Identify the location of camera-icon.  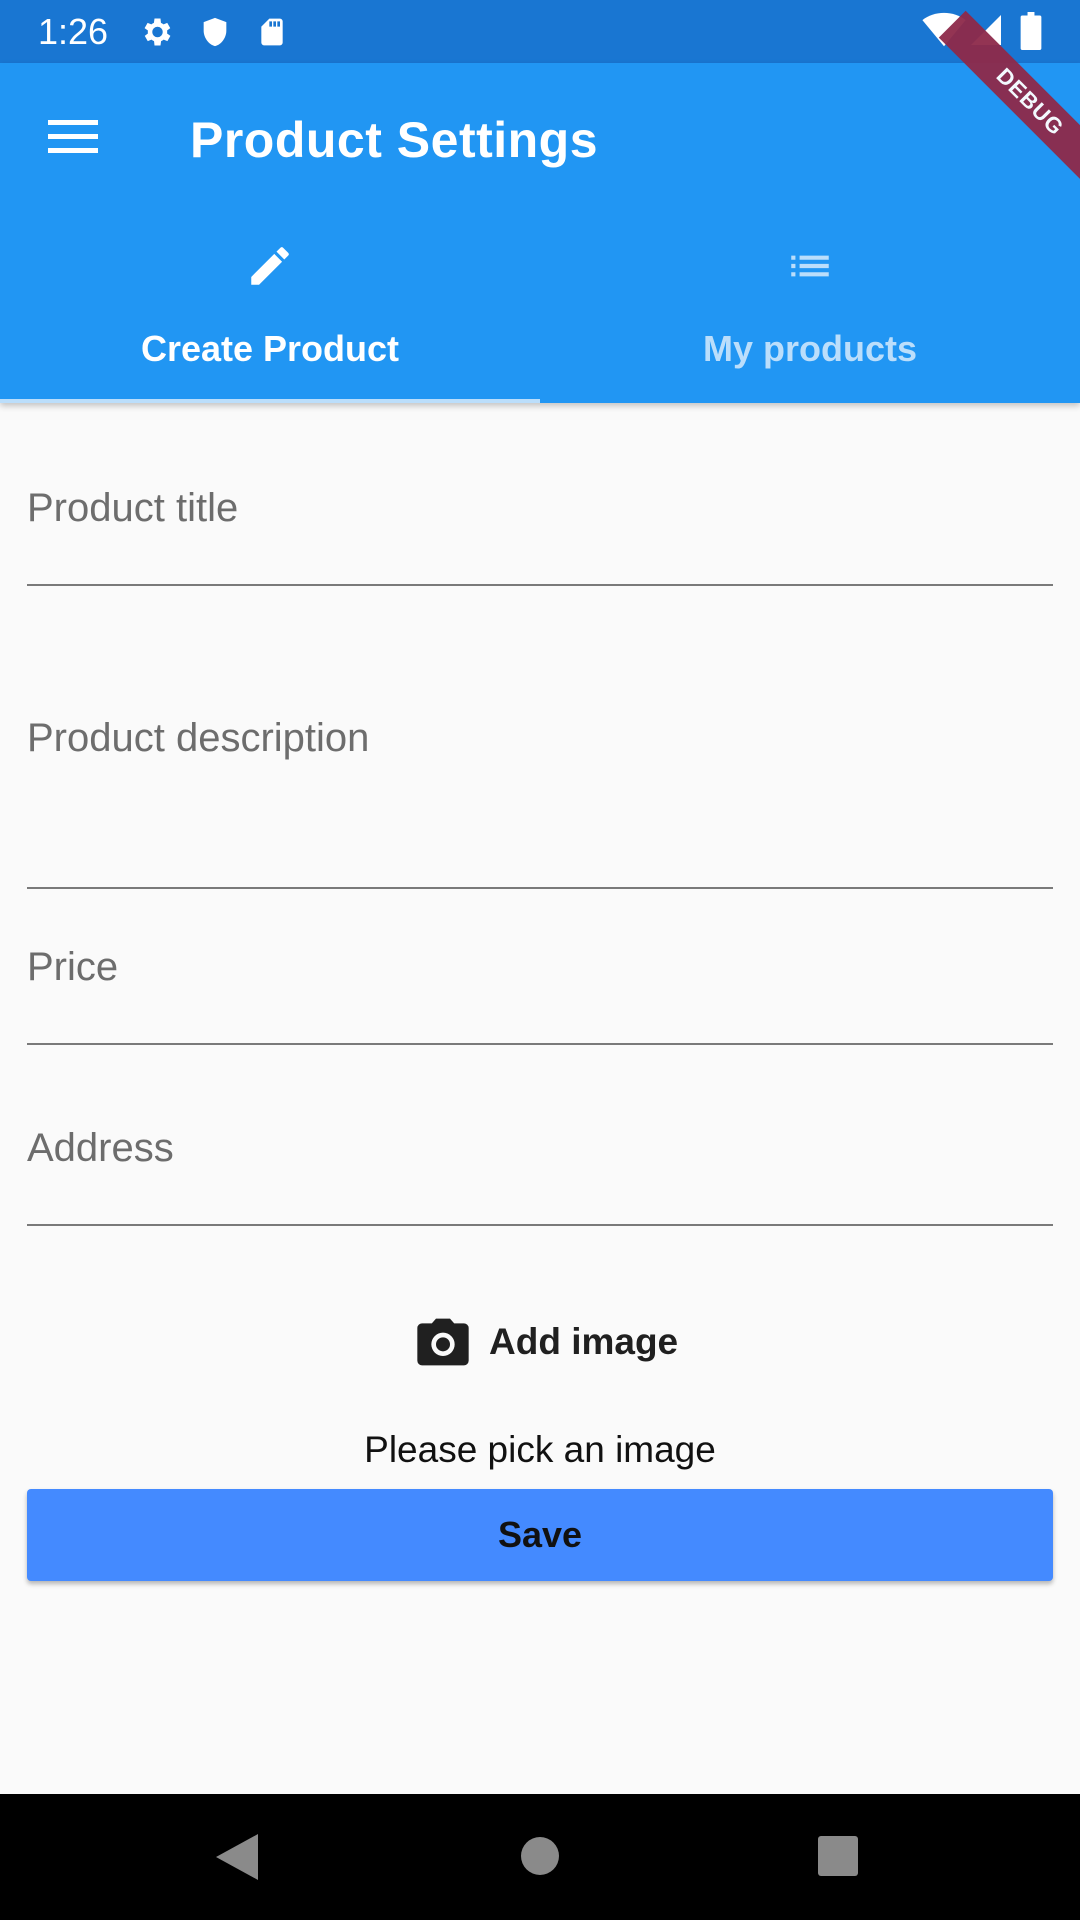
(443, 1344).